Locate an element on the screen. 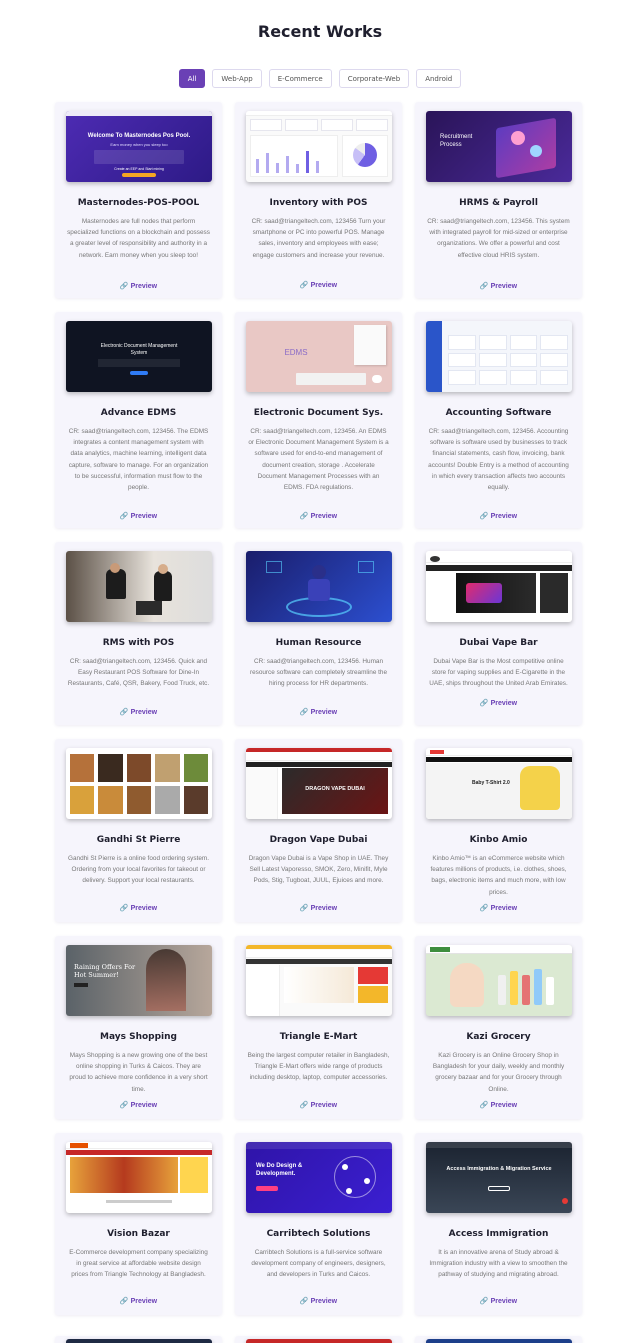  project-title: Inventory with POS is located at coordinates (318, 203).